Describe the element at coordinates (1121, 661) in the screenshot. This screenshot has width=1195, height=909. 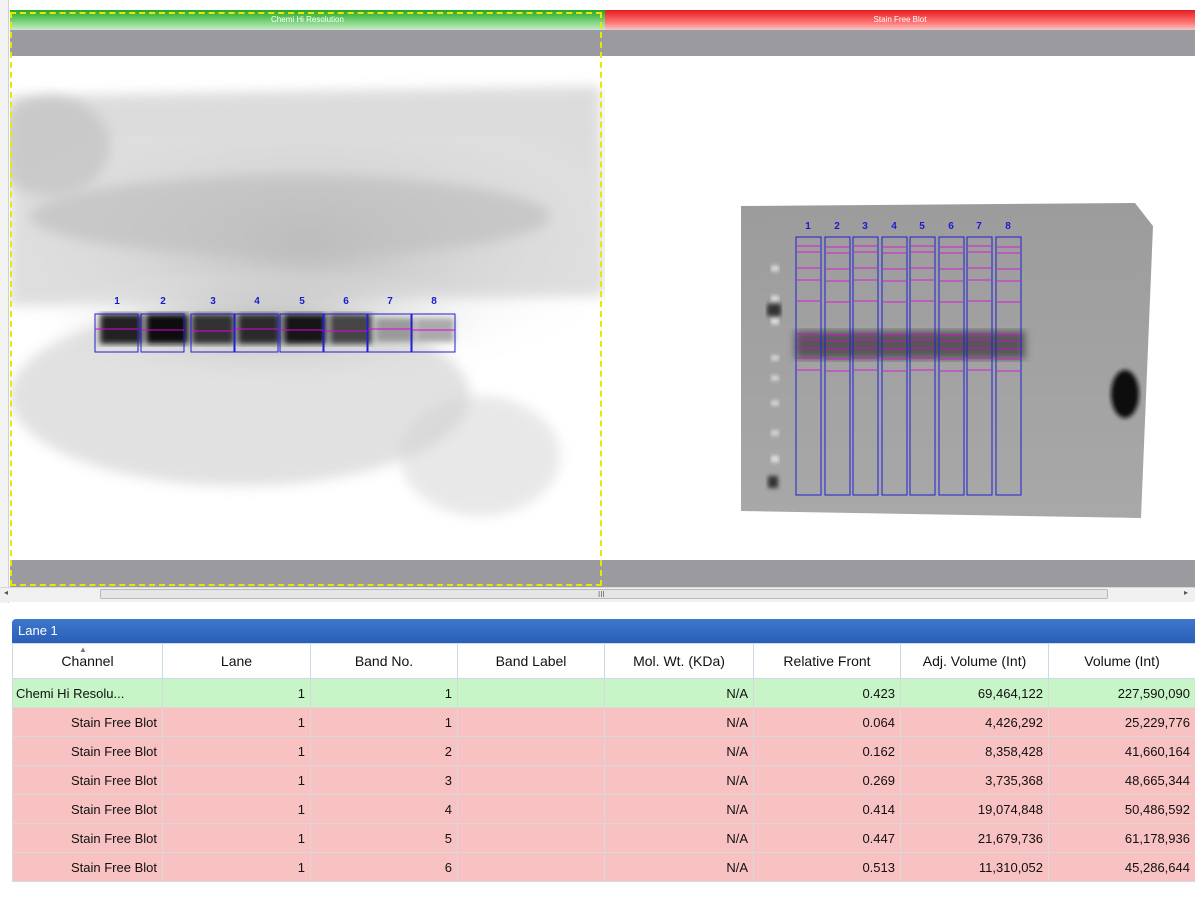
I see `column-header-volume: Volume (Int)` at that location.